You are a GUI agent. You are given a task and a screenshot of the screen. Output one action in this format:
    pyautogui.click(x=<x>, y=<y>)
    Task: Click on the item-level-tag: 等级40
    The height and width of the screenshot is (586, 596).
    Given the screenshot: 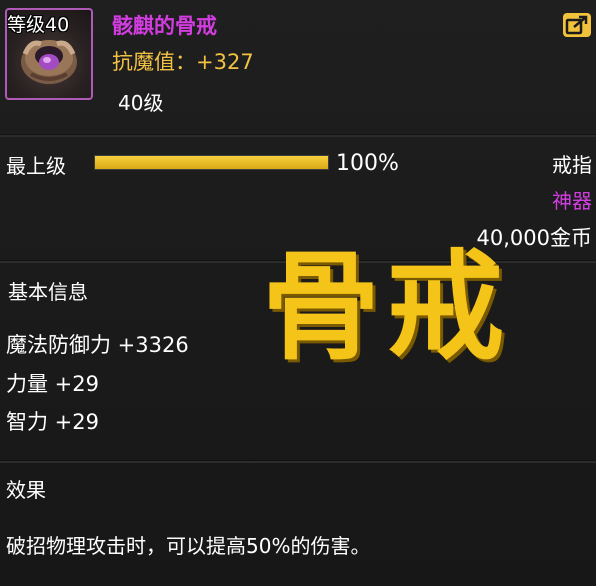 What is the action you would take?
    pyautogui.click(x=38, y=25)
    